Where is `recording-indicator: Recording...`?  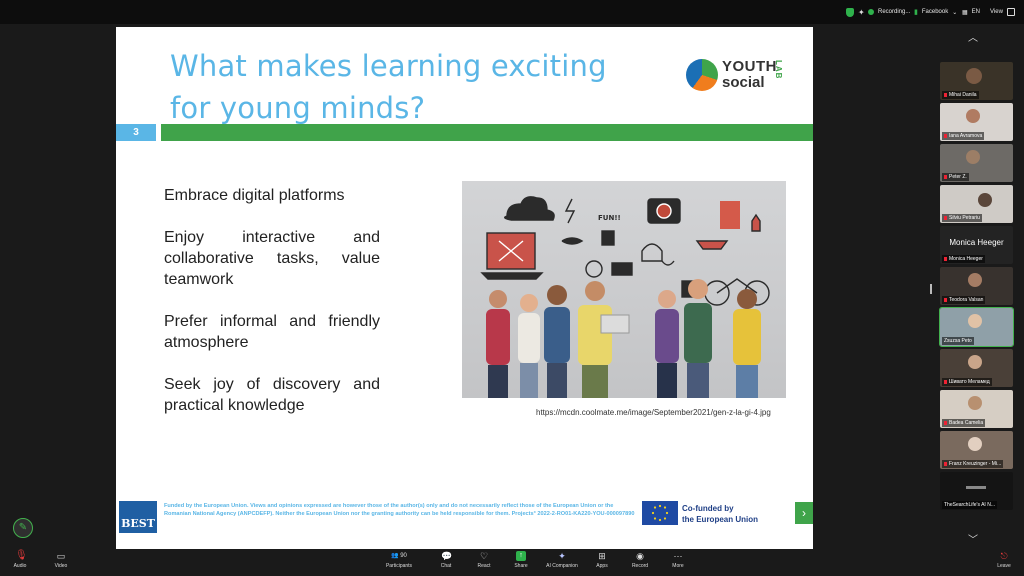
recording-indicator: Recording... is located at coordinates (889, 12).